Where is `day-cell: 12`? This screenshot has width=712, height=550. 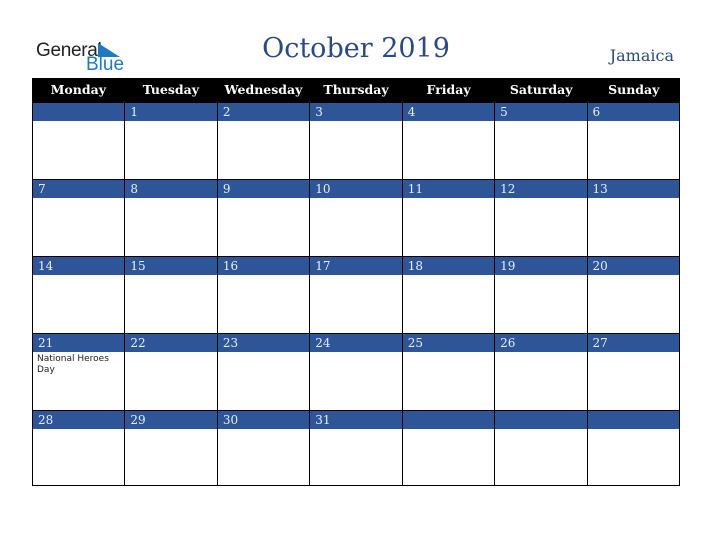 day-cell: 12 is located at coordinates (540, 217).